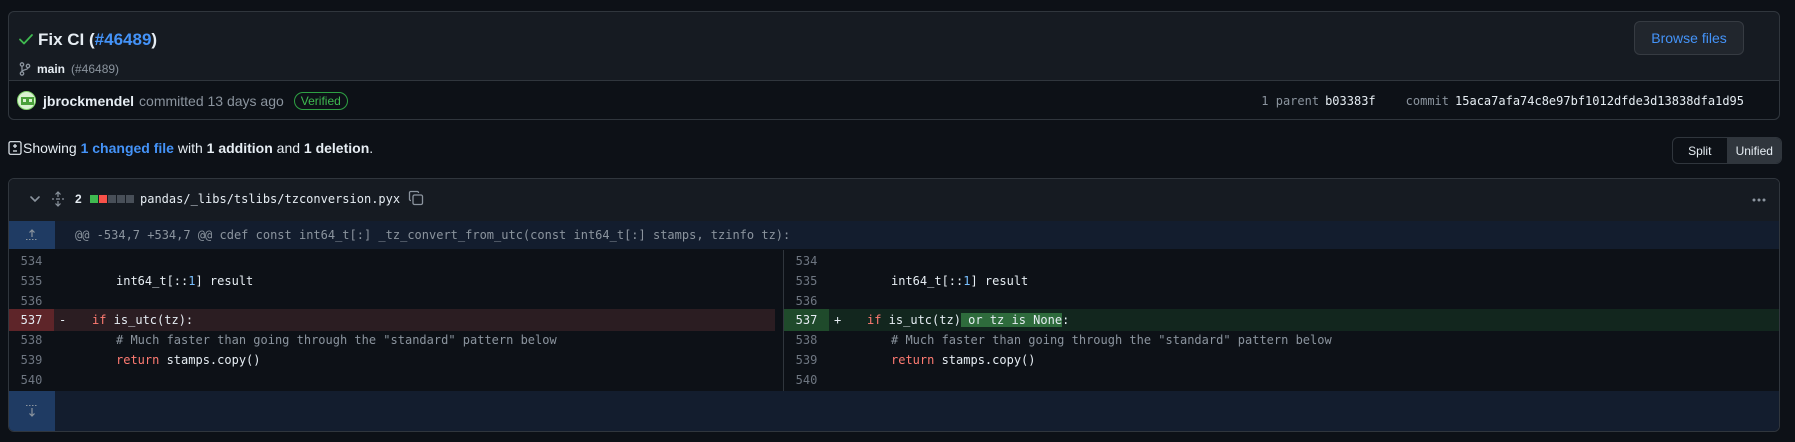 The height and width of the screenshot is (442, 1795). What do you see at coordinates (783, 320) in the screenshot?
I see `split-divider` at bounding box center [783, 320].